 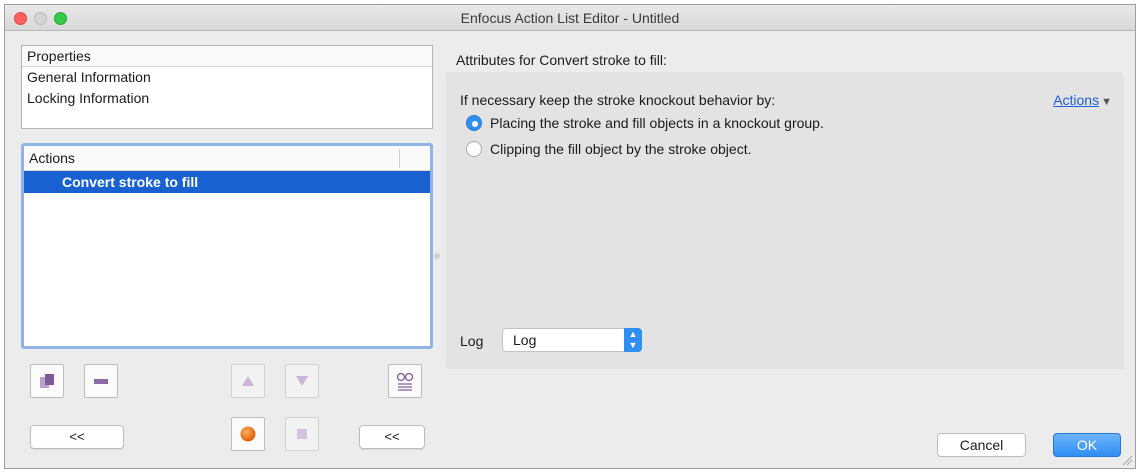 I want to click on ok-button: OK, so click(x=1087, y=445).